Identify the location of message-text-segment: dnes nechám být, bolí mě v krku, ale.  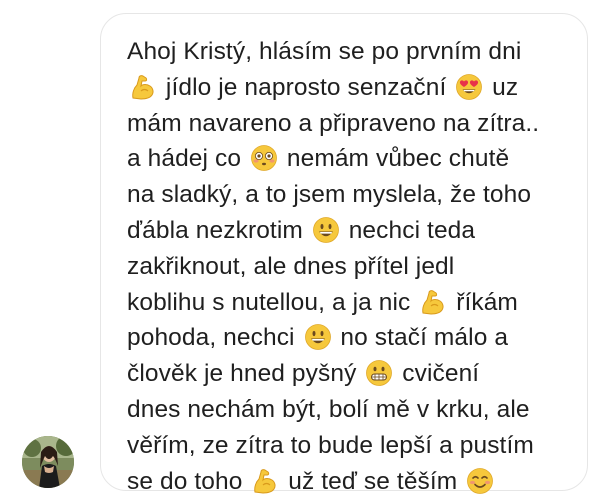
(328, 409).